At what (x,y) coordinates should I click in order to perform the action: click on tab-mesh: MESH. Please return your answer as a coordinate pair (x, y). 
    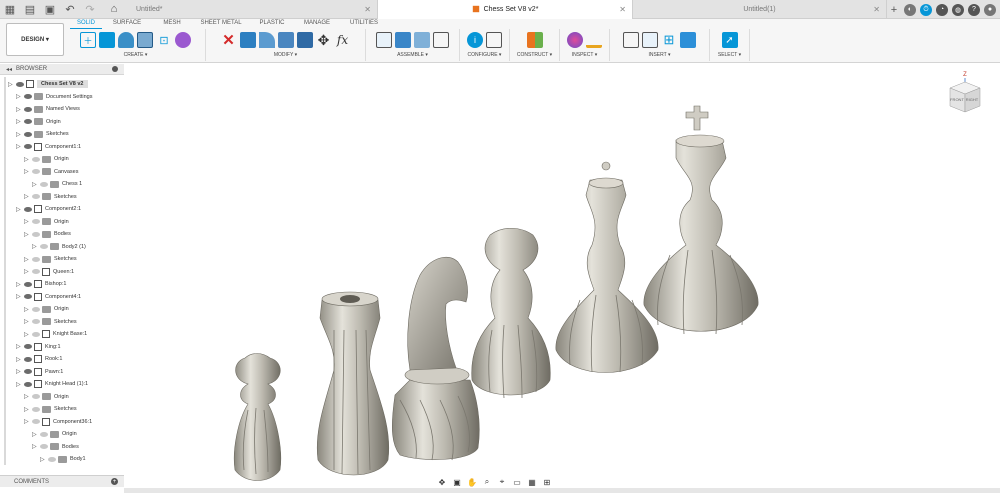
    Looking at the image, I should click on (172, 24).